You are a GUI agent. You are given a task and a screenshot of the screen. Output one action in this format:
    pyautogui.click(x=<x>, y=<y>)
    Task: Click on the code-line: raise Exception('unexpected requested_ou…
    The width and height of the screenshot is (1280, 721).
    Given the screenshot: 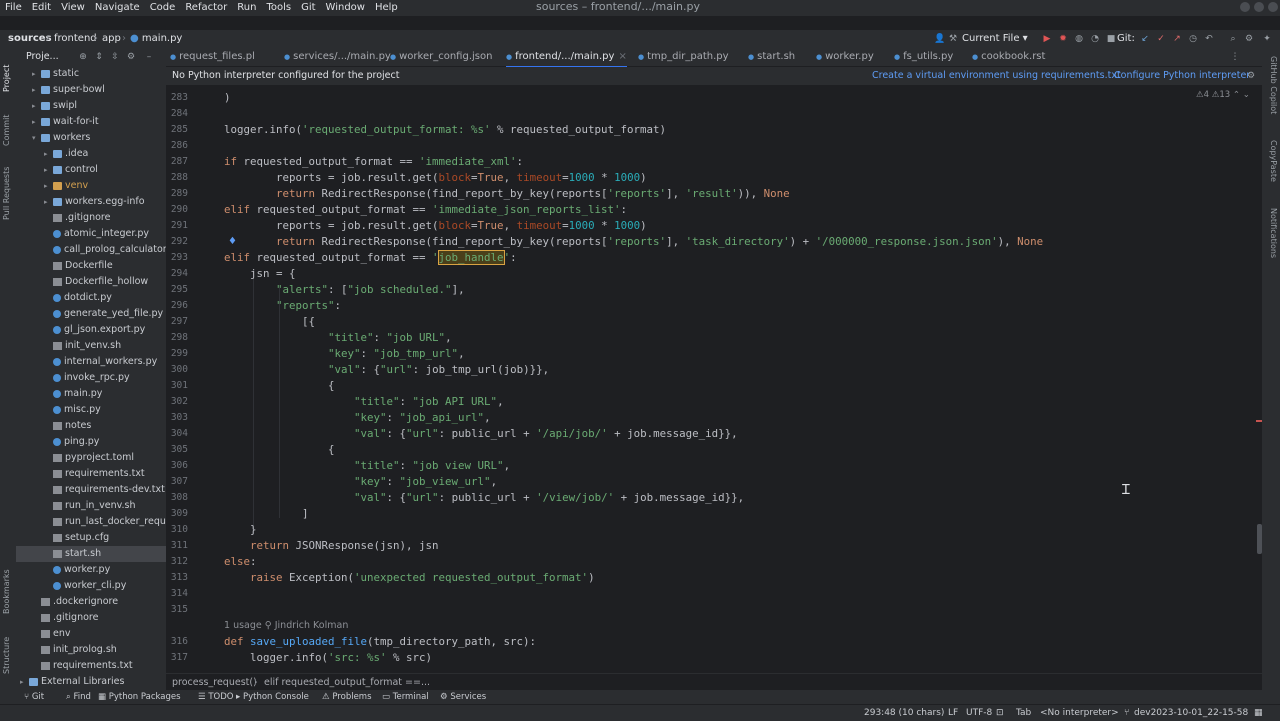 What is the action you would take?
    pyautogui.click(x=409, y=578)
    